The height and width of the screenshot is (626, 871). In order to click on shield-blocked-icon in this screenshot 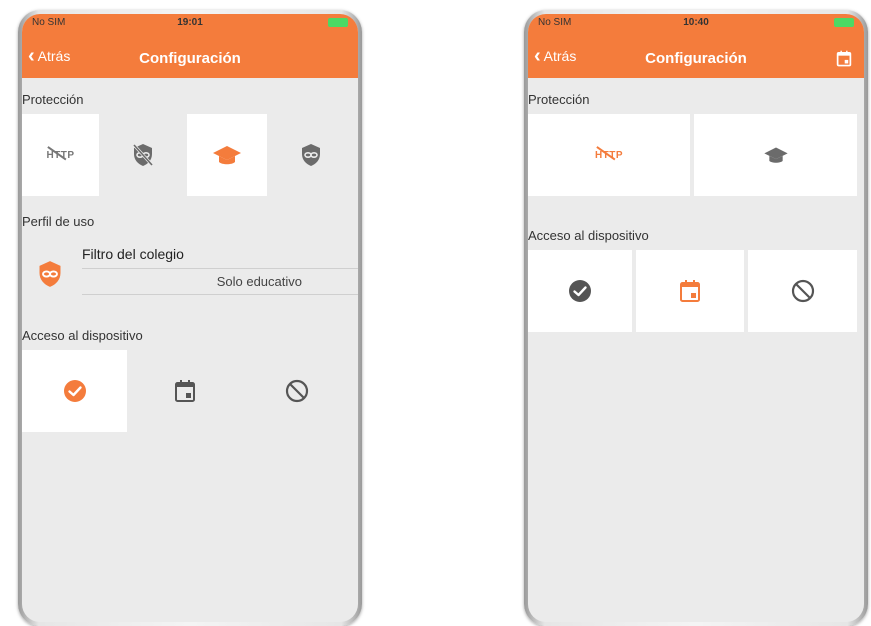, I will do `click(143, 155)`.